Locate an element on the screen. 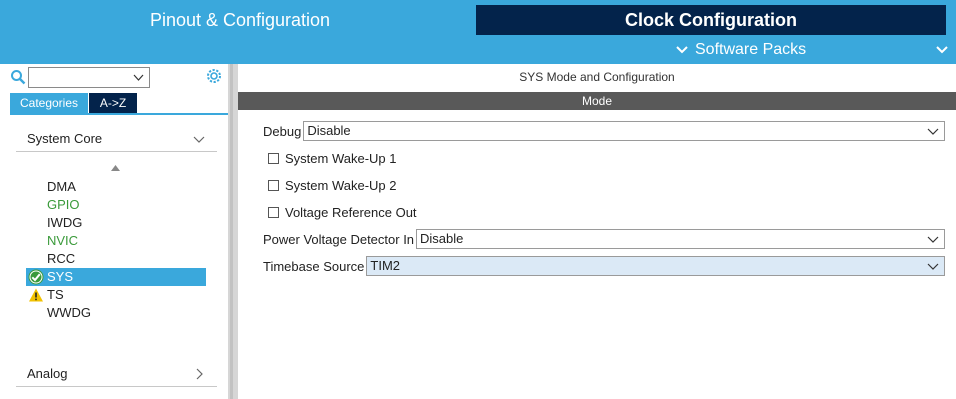  system-wakeup-1-row: System Wake-Up 1 is located at coordinates (332, 158).